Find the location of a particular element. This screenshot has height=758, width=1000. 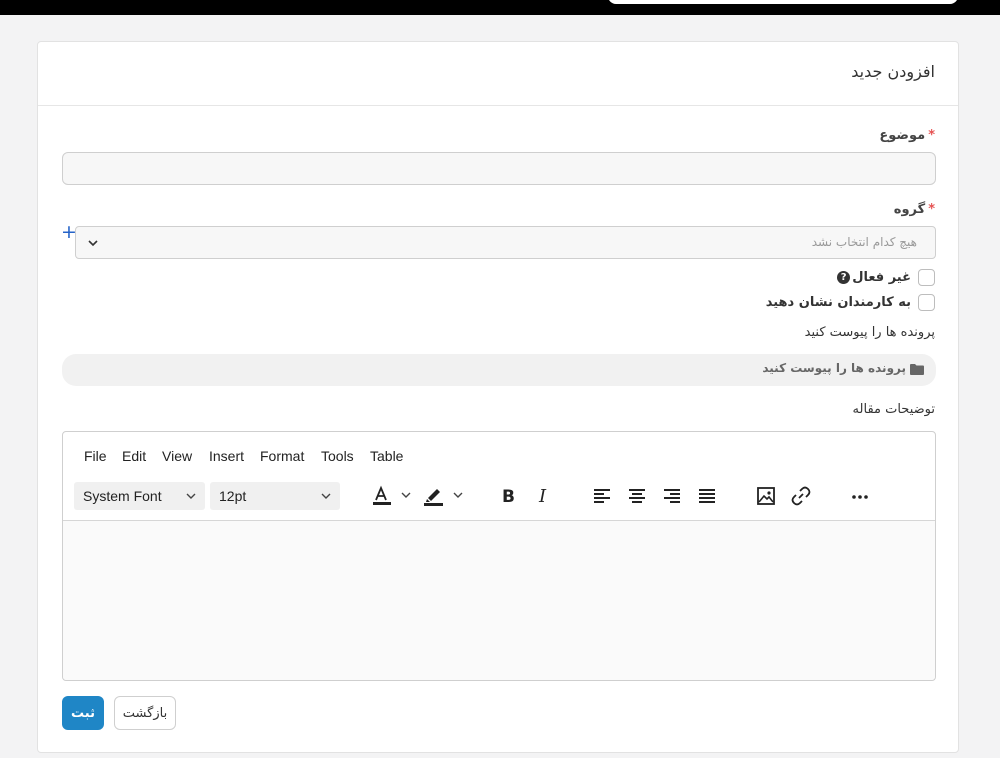

group-select-placeholder: هیچ کدام انتخاب نشد is located at coordinates (864, 242).